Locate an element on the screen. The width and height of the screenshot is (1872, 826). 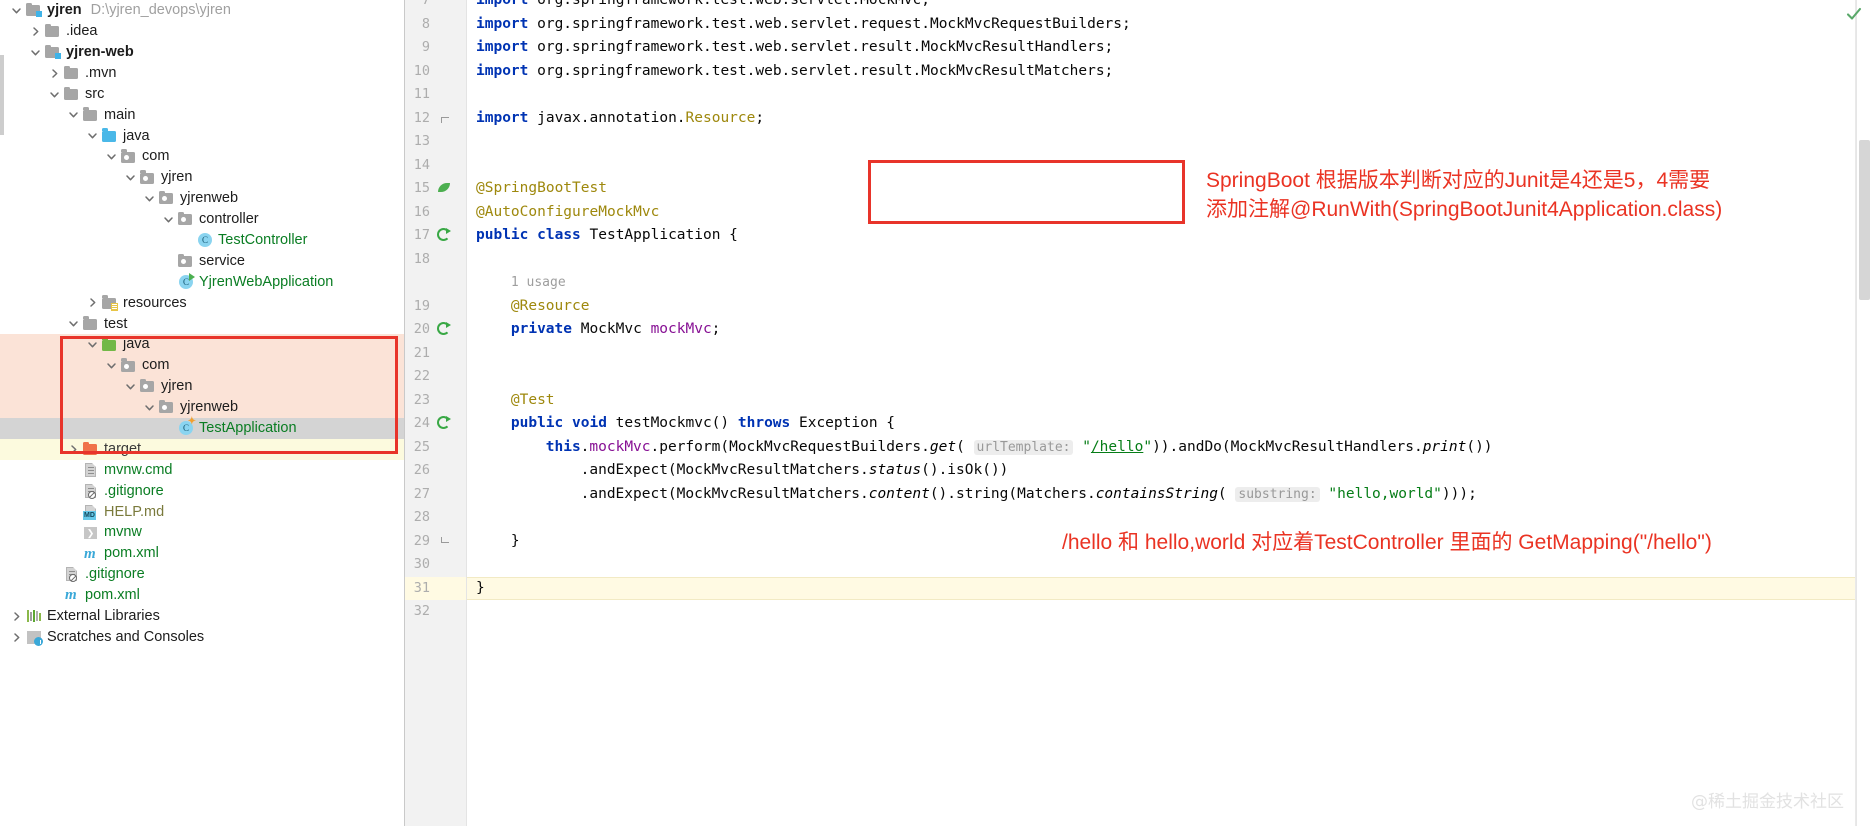
current-line-highlight is located at coordinates (1169, 588).